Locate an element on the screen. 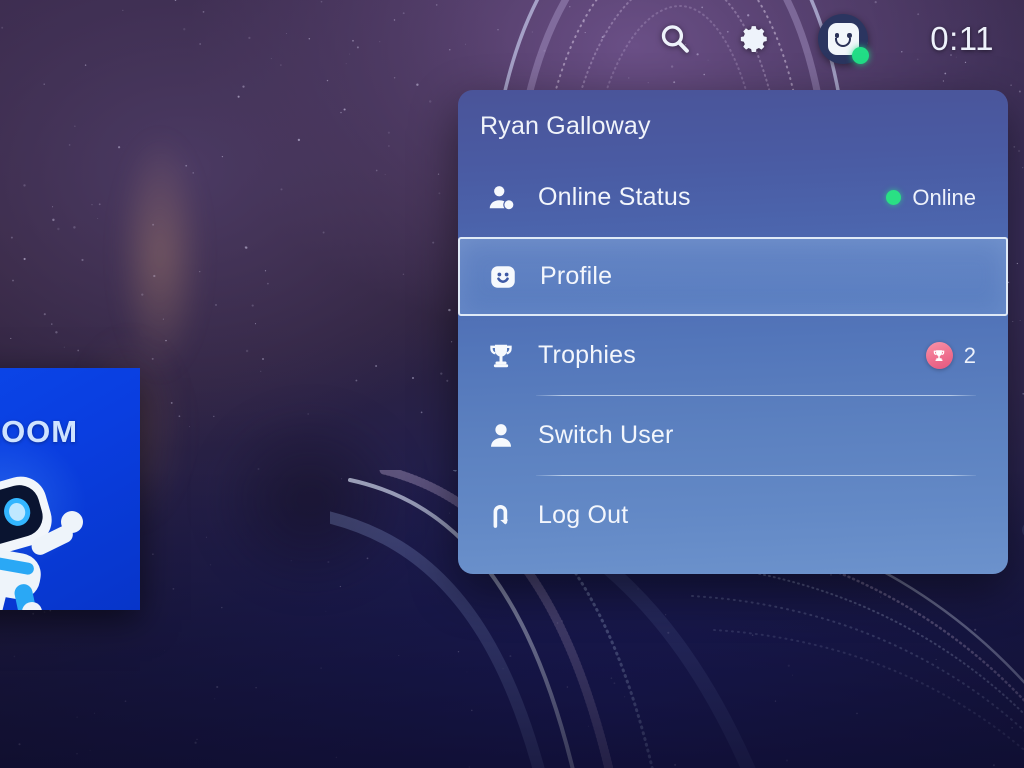 The image size is (1024, 768). menu-item-profile: Profile is located at coordinates (733, 276).